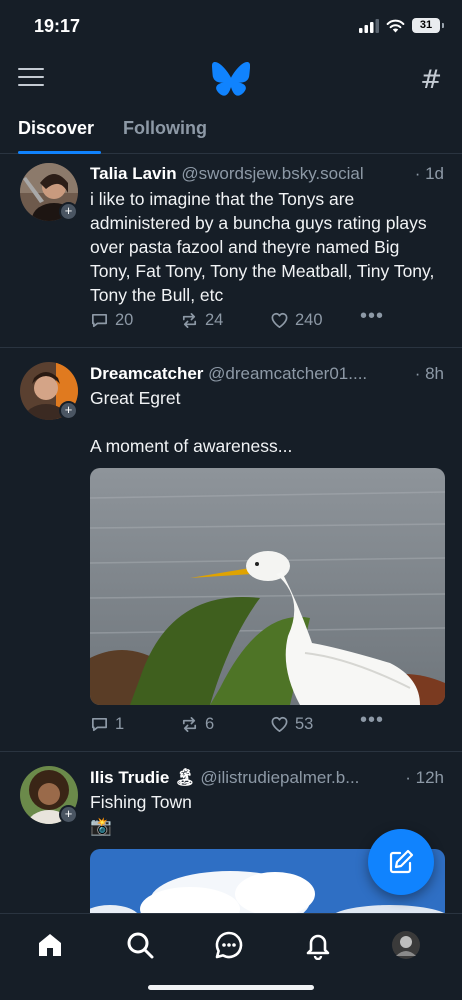 The image size is (462, 1000). I want to click on feed-tabs: Discover Following, so click(231, 129).